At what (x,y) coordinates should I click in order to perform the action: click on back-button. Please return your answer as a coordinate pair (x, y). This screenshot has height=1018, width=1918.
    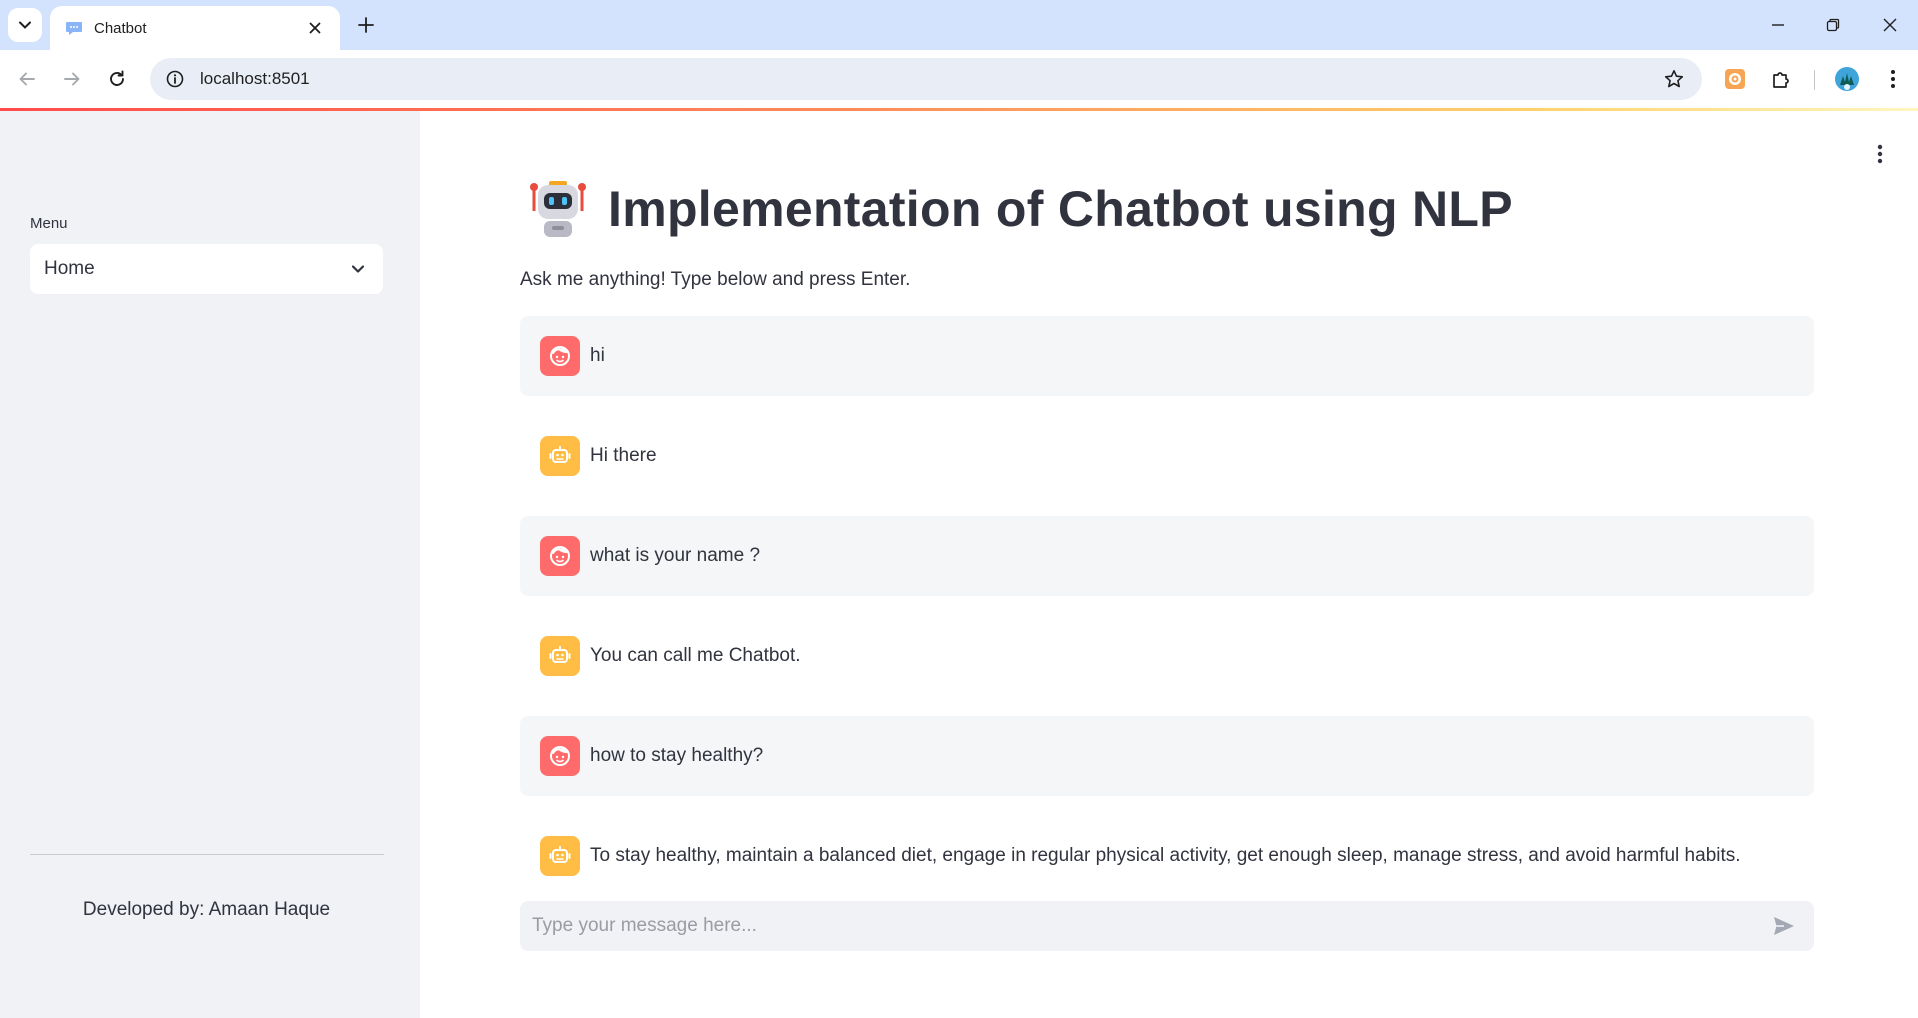
    Looking at the image, I should click on (27, 79).